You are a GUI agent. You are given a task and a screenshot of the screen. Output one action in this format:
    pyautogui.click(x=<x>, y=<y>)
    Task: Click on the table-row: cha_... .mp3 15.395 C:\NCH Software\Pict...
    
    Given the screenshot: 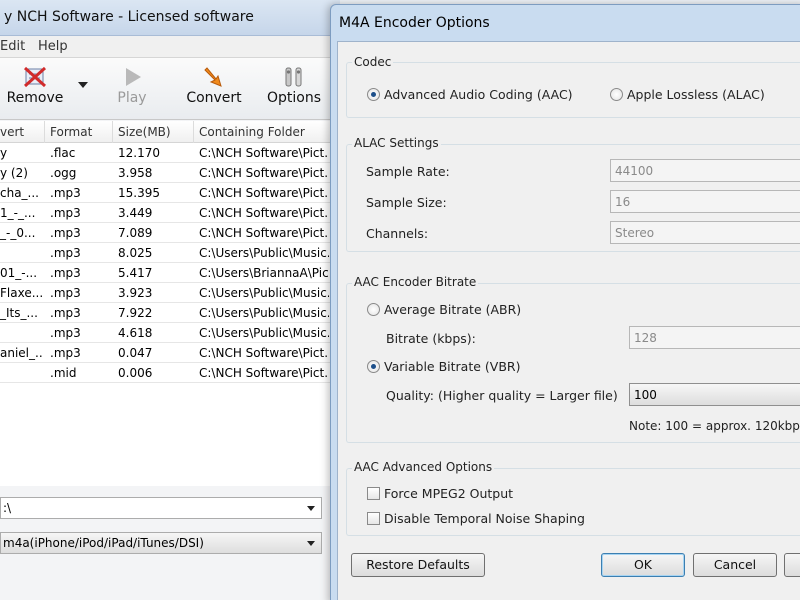 What is the action you would take?
    pyautogui.click(x=166, y=193)
    